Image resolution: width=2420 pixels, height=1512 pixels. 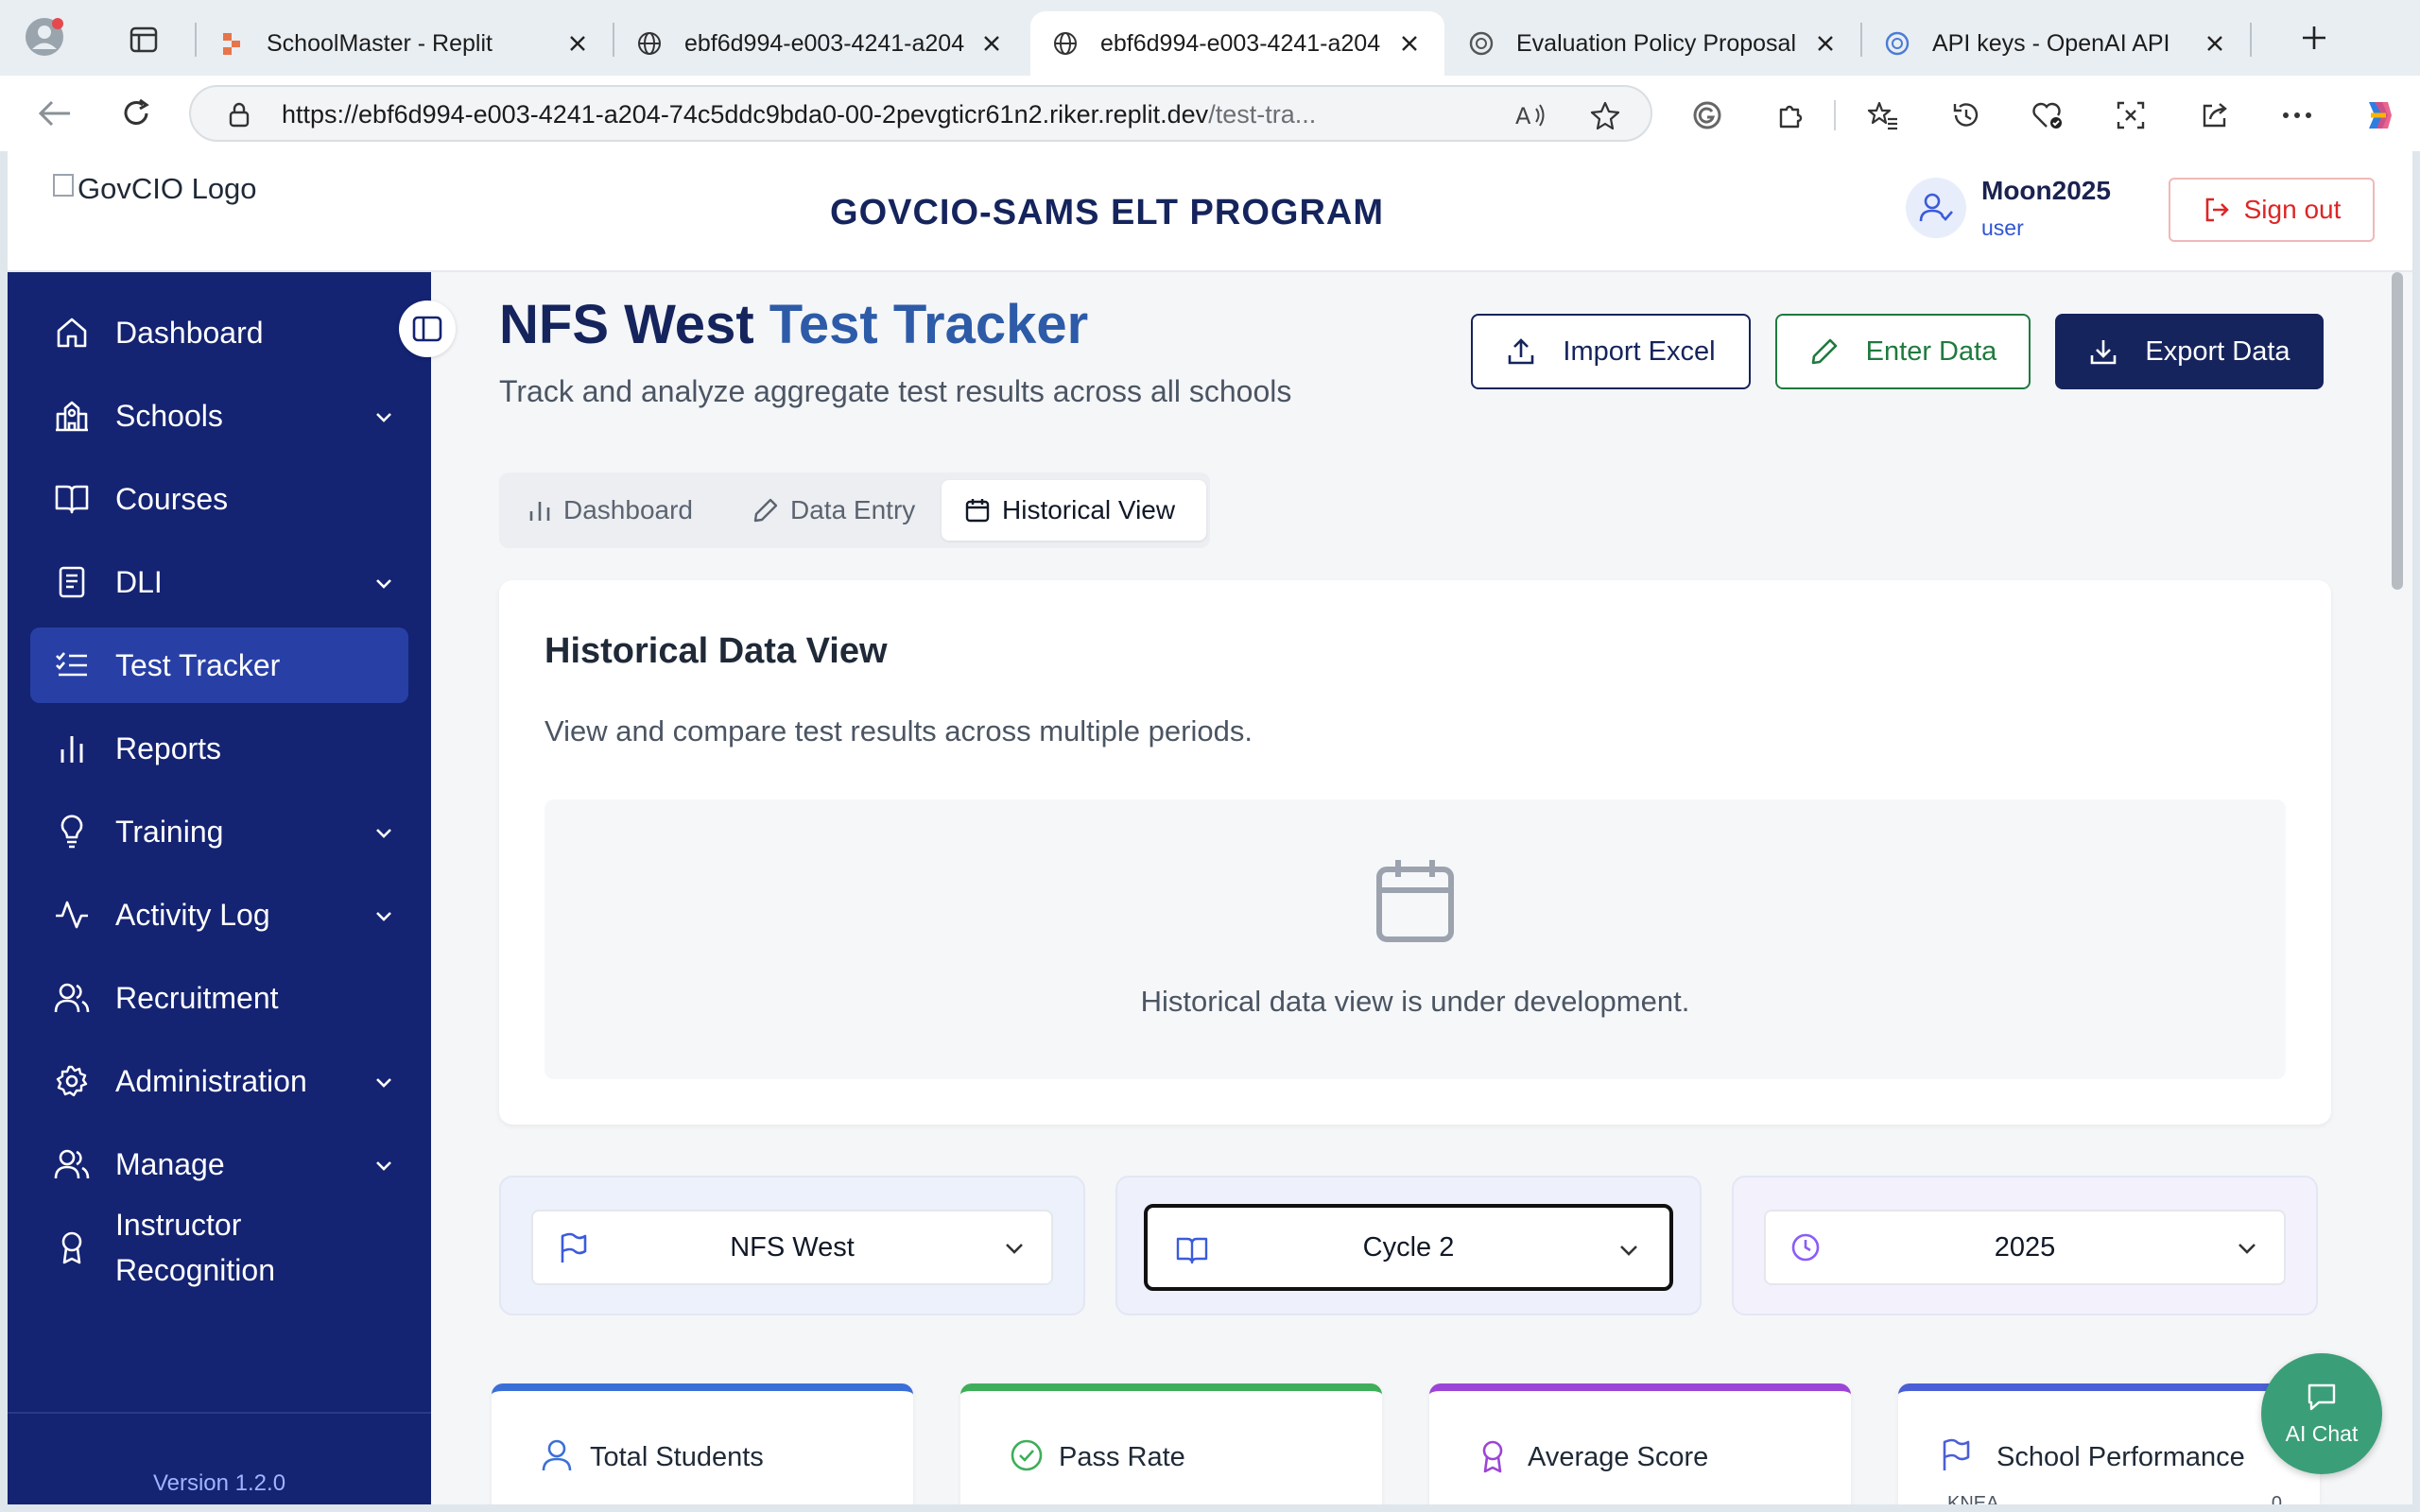 I want to click on import-excel-label: Import Excel, so click(x=1639, y=351).